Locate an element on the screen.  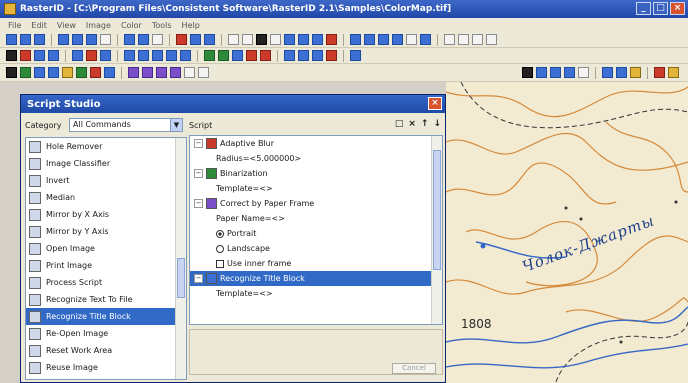
alert-icon is located at coordinates (659, 72).